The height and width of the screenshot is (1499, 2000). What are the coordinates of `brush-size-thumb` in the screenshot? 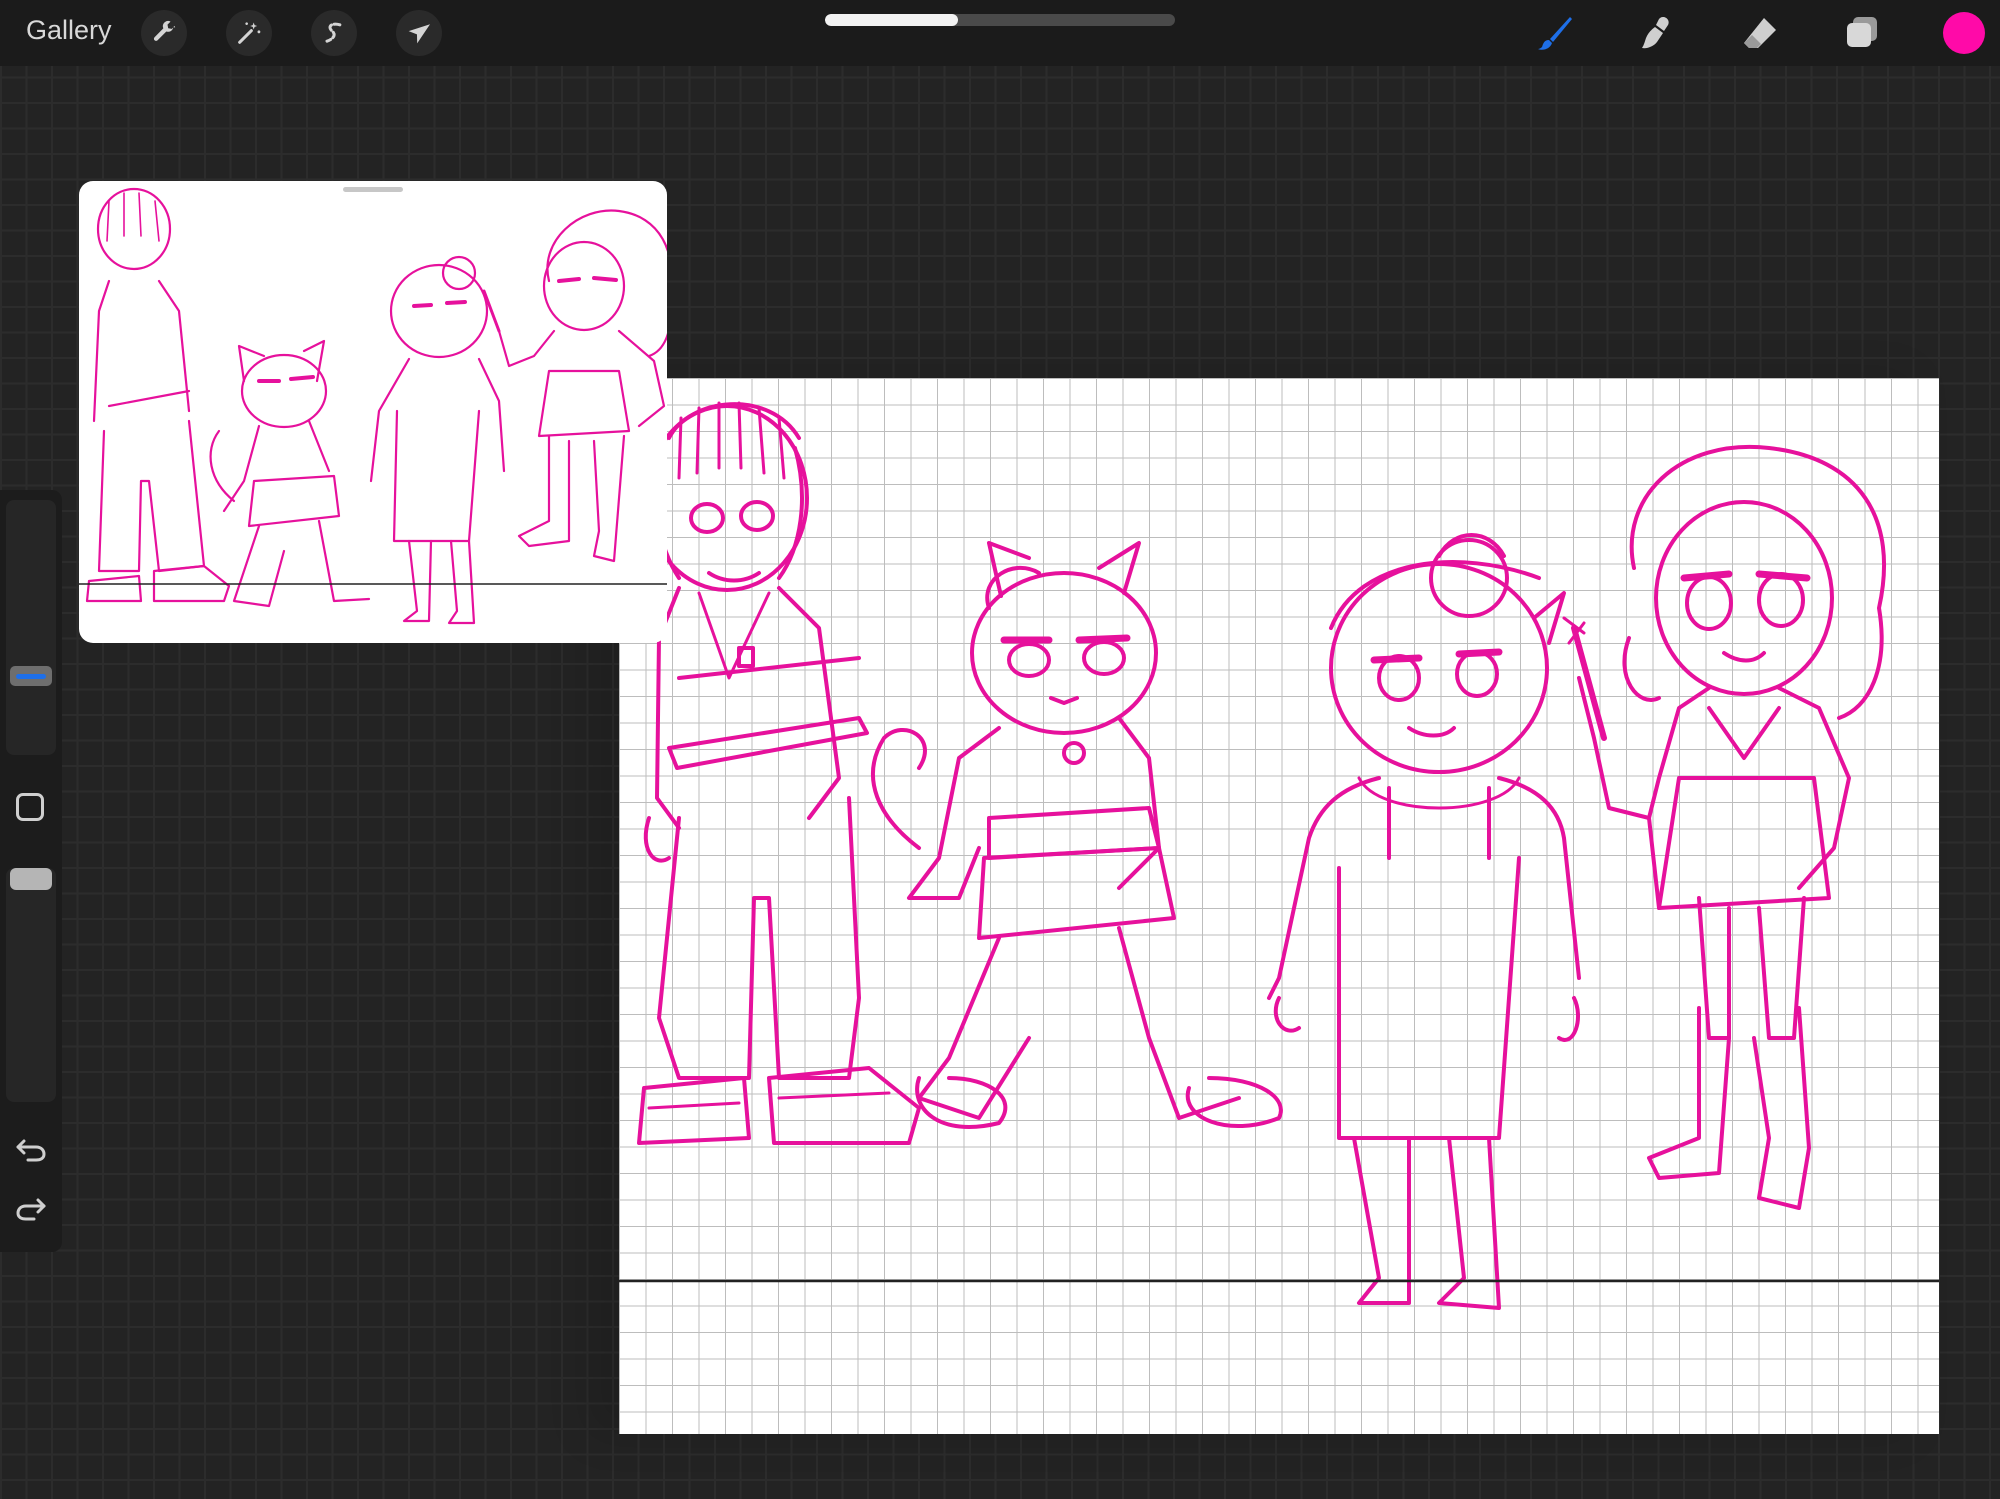 It's located at (31, 676).